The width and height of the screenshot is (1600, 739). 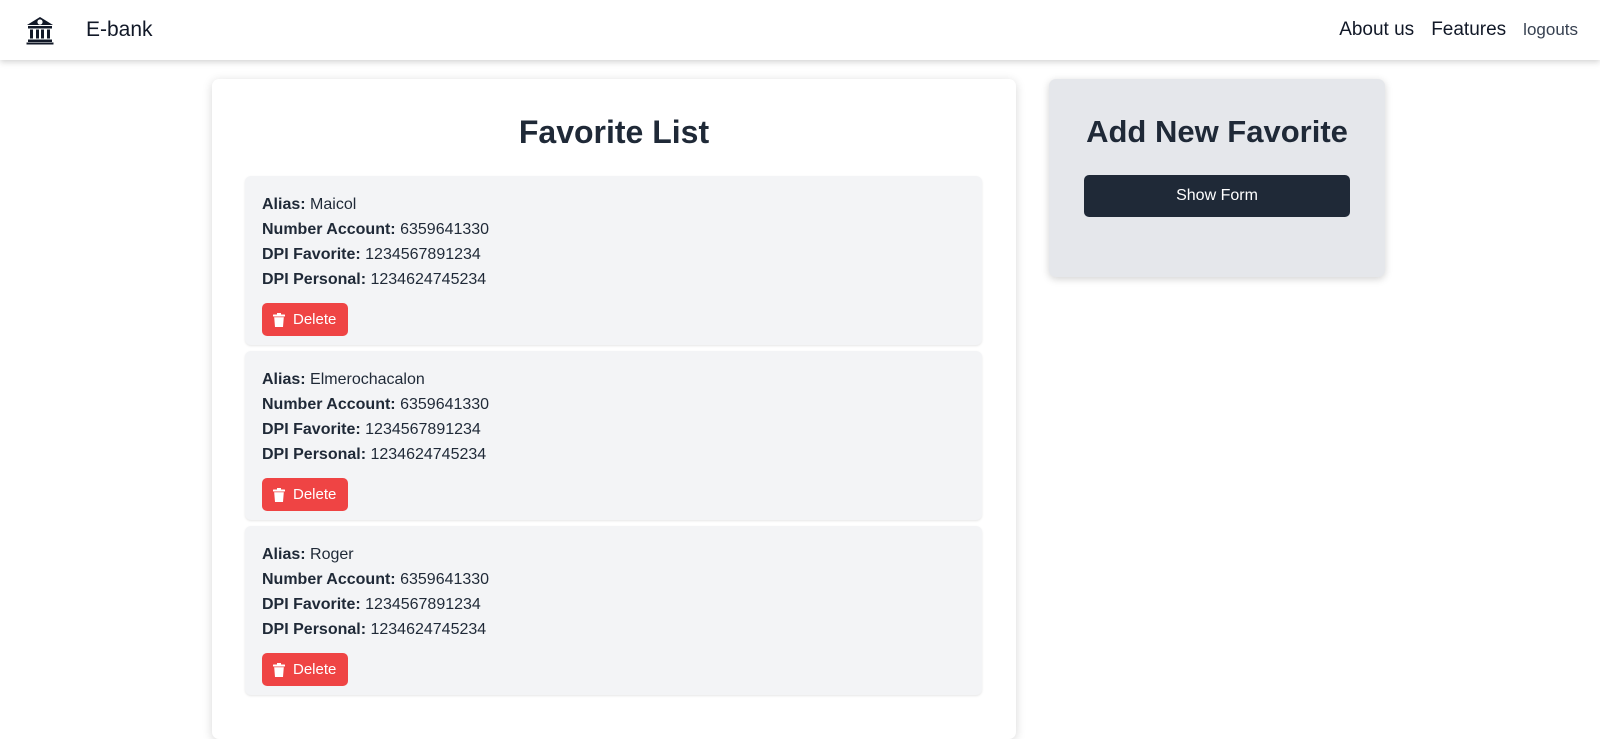 What do you see at coordinates (309, 205) in the screenshot?
I see `alias-line: Alias: Maicol` at bounding box center [309, 205].